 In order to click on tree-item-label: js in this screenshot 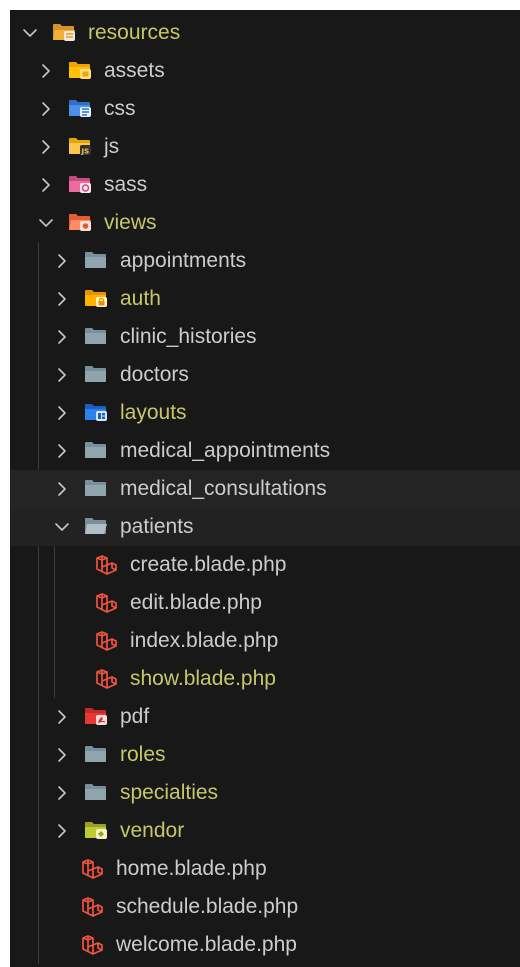, I will do `click(112, 146)`.